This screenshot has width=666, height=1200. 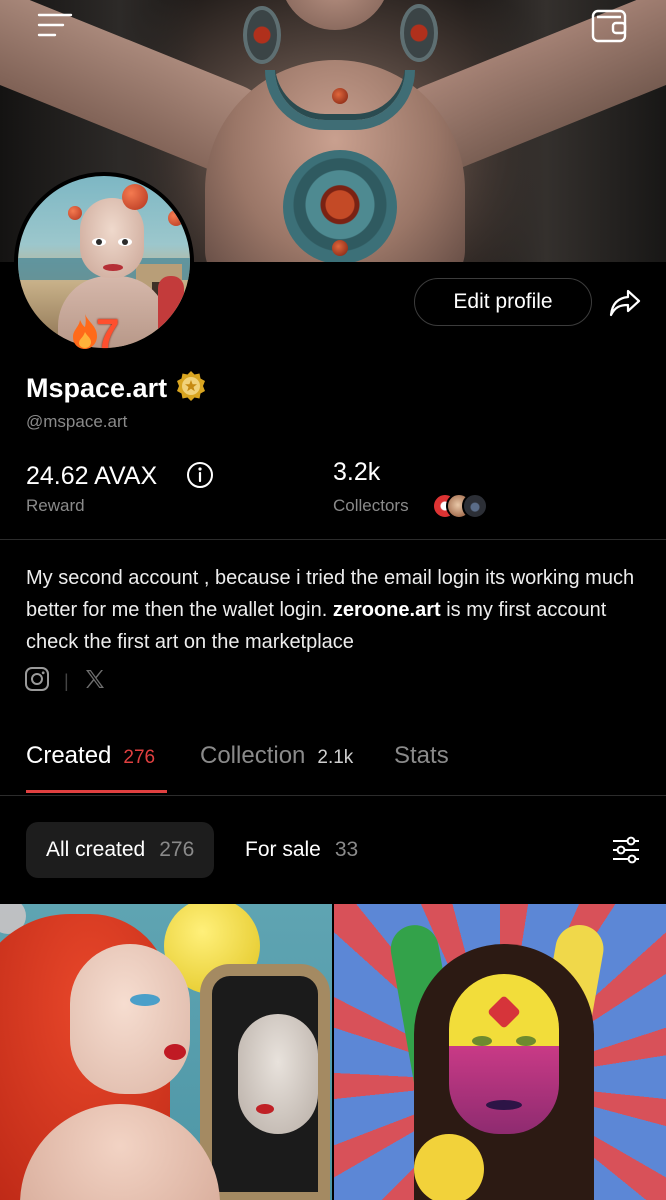 I want to click on collectors-value: 3.2k, so click(x=356, y=472).